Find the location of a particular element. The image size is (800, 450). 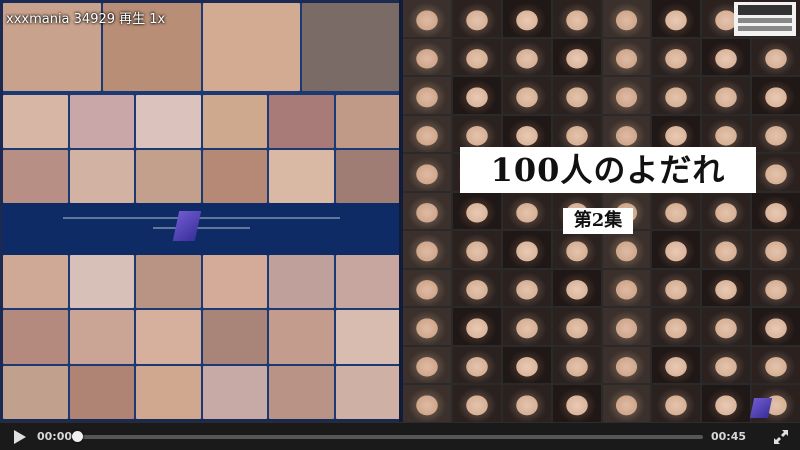

play-button is located at coordinates (19, 437).